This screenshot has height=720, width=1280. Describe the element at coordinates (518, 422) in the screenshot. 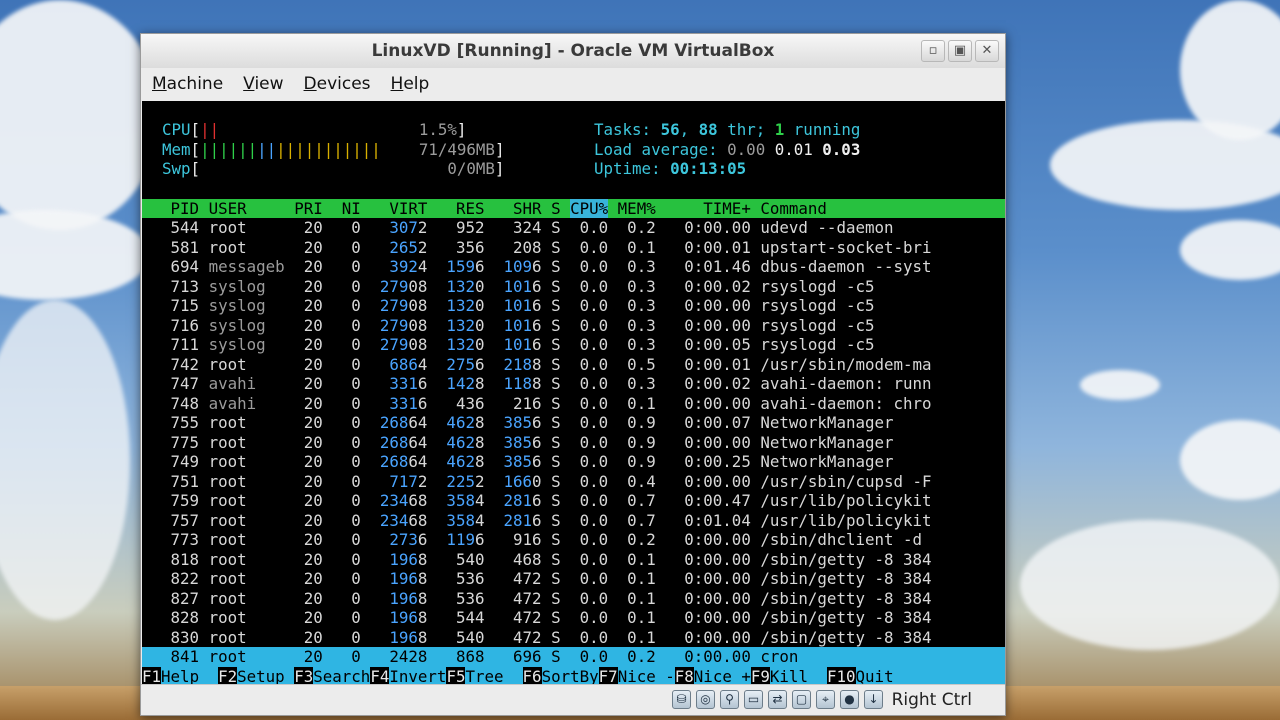

I see `cell-shr: 3856` at that location.